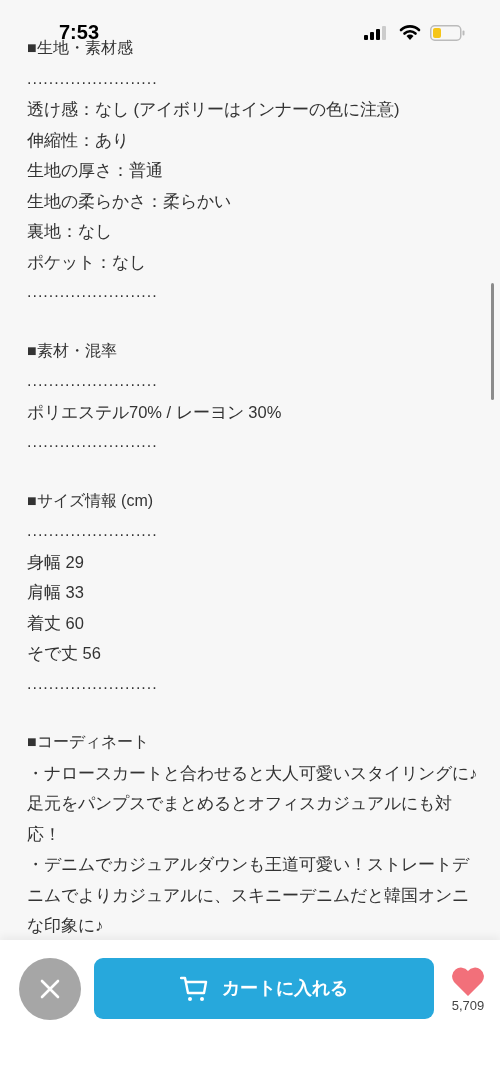 The height and width of the screenshot is (1080, 500). I want to click on like-count: 5,709, so click(468, 1006).